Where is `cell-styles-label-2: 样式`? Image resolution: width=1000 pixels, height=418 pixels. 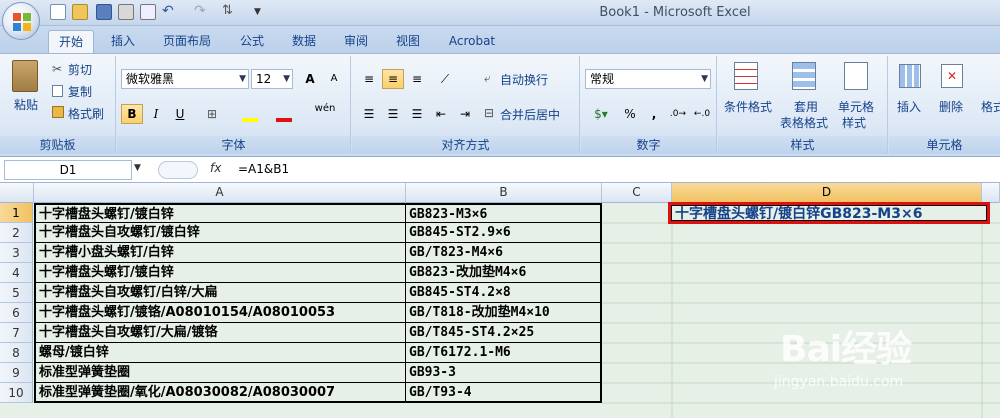
cell-styles-label-2: 样式 is located at coordinates (854, 122).